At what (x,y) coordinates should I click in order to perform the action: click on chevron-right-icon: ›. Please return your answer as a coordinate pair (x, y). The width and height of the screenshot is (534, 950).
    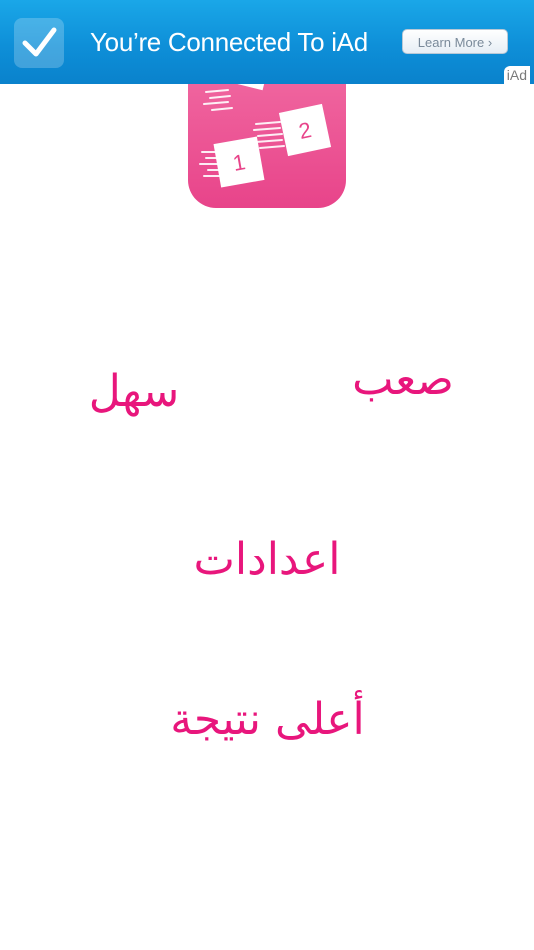
    Looking at the image, I should click on (490, 42).